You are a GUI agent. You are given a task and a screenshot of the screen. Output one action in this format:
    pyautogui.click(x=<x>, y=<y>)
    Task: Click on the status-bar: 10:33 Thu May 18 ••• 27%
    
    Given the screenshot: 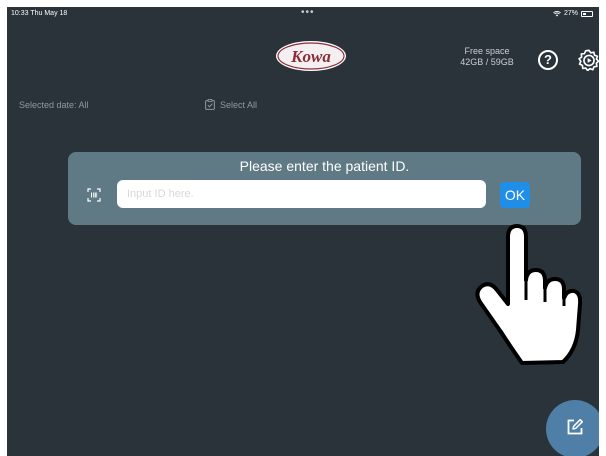 What is the action you would take?
    pyautogui.click(x=303, y=14)
    